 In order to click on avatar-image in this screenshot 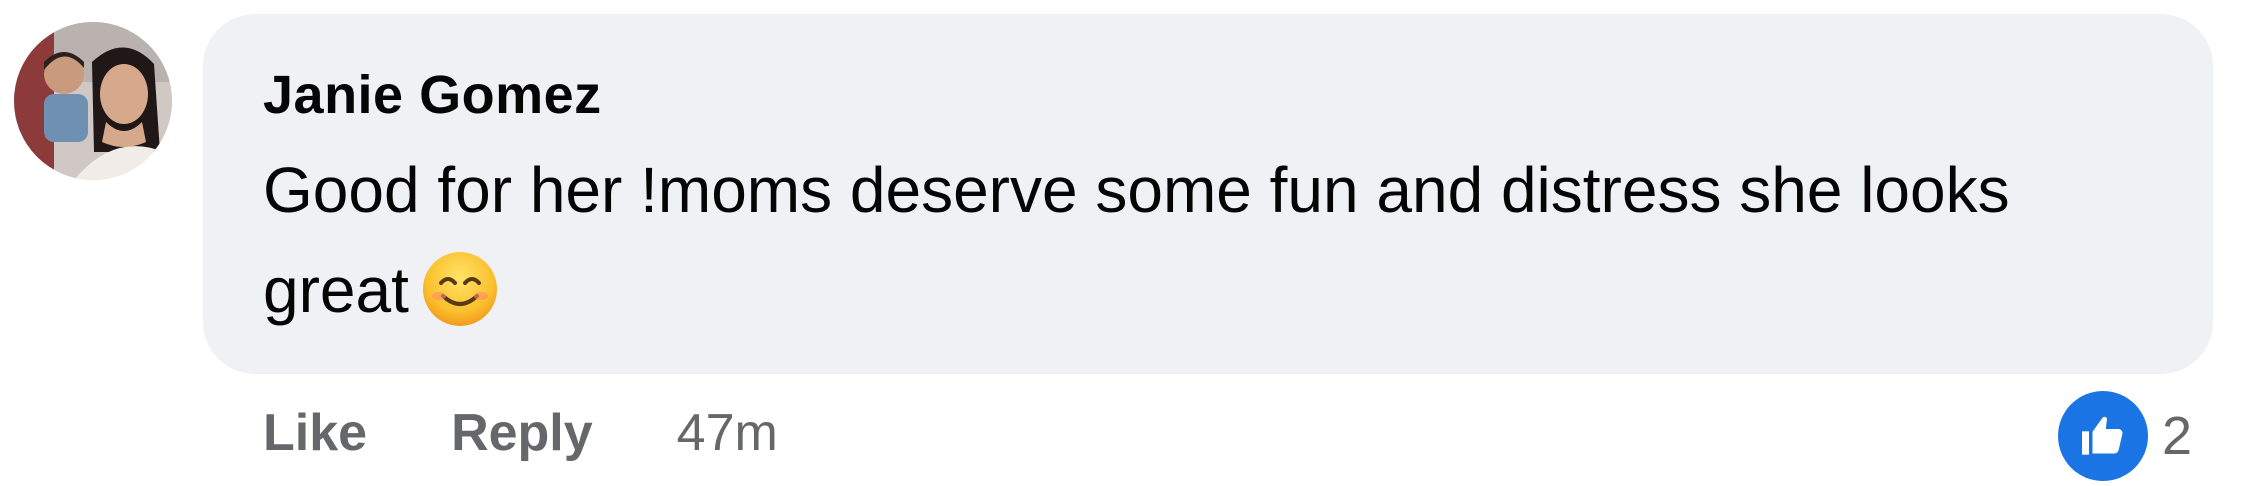, I will do `click(93, 101)`.